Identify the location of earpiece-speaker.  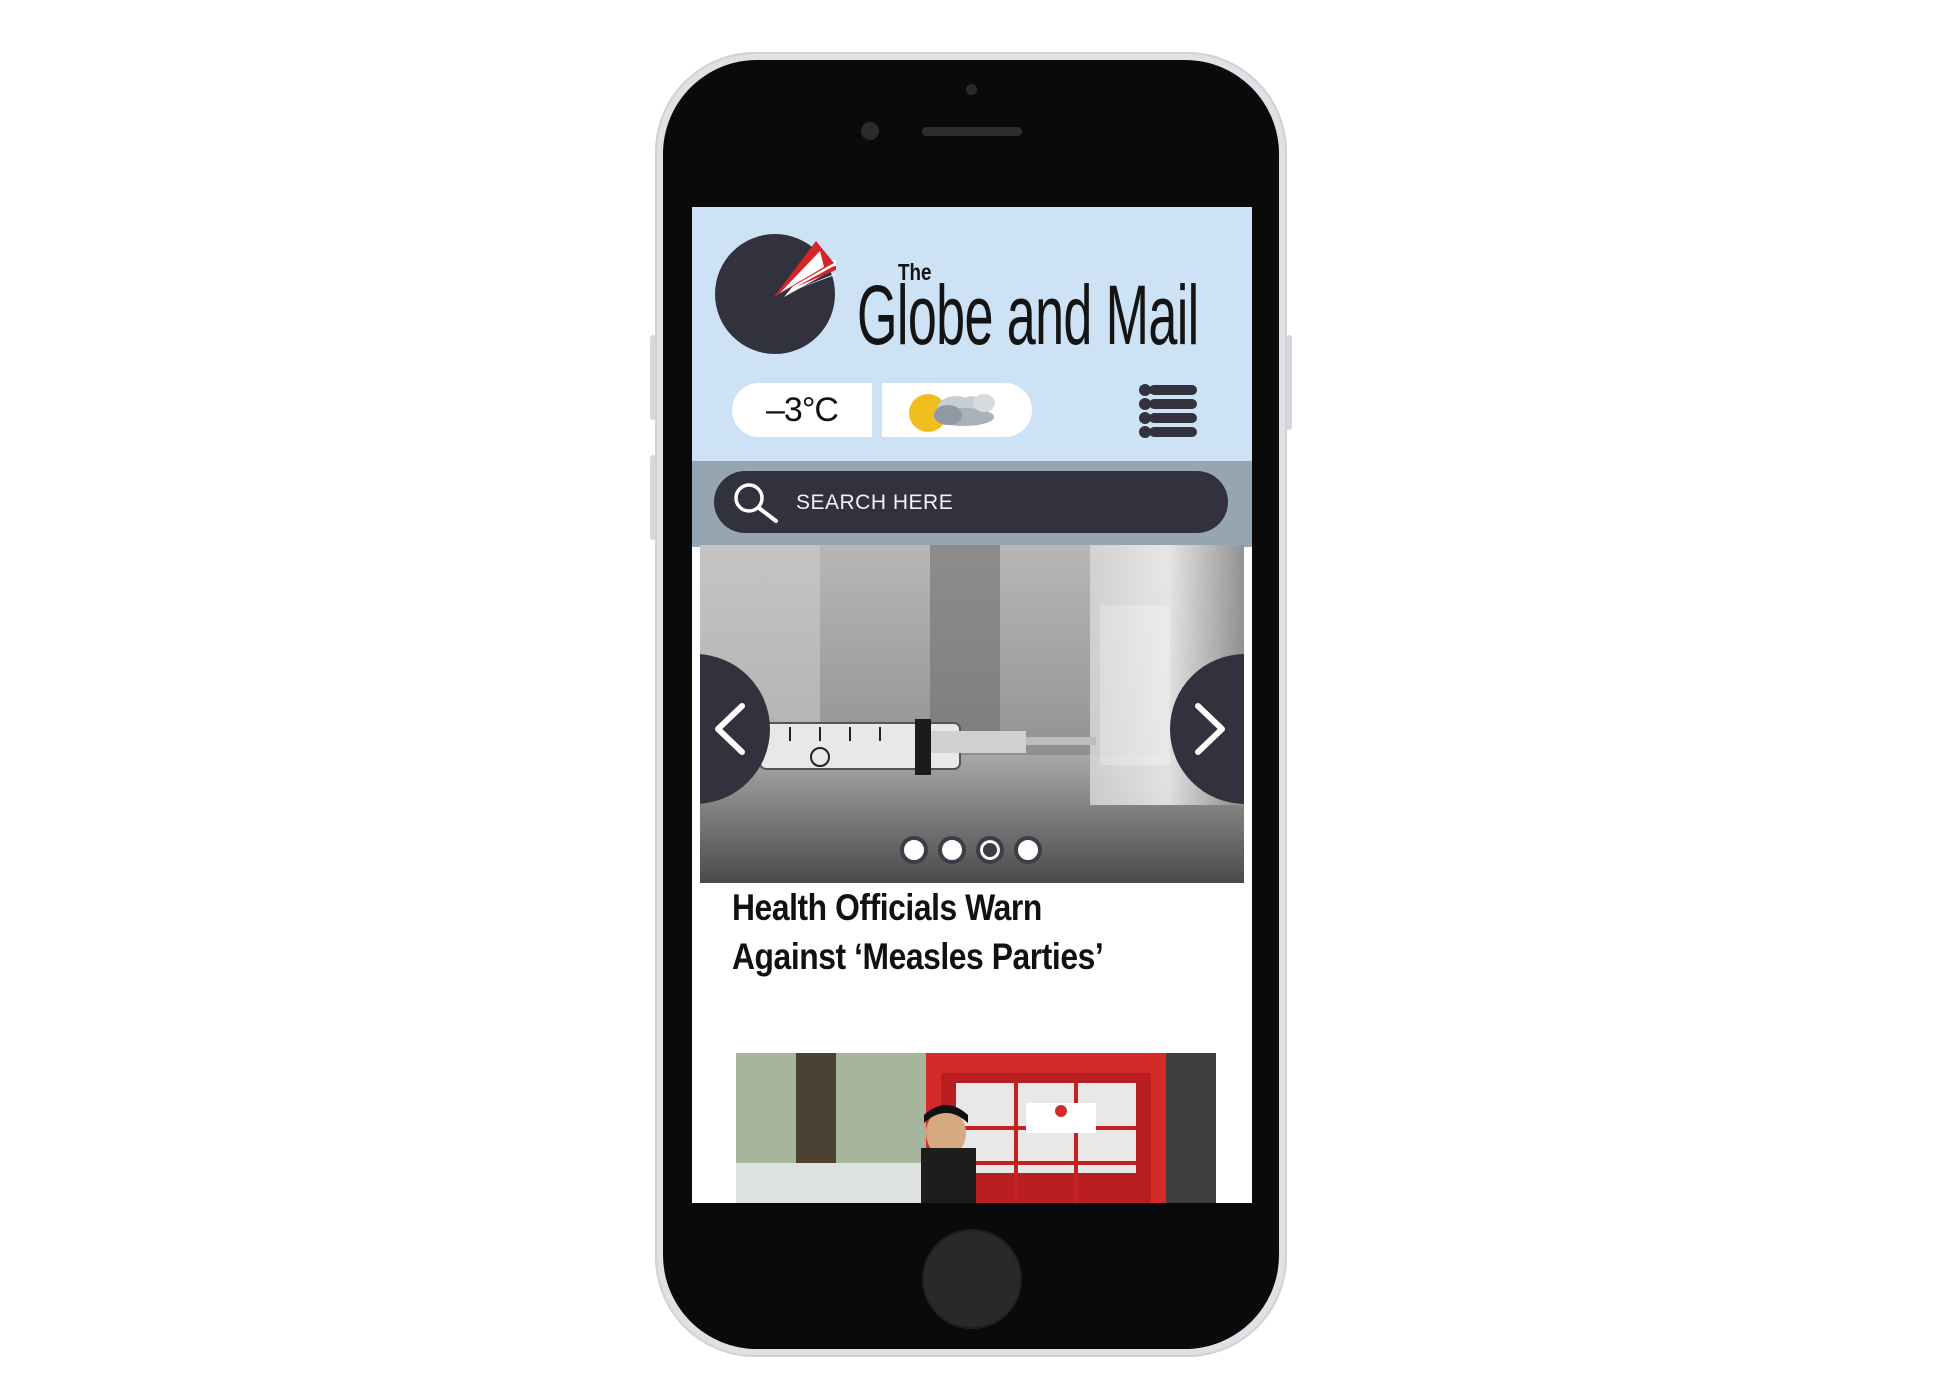
(972, 131).